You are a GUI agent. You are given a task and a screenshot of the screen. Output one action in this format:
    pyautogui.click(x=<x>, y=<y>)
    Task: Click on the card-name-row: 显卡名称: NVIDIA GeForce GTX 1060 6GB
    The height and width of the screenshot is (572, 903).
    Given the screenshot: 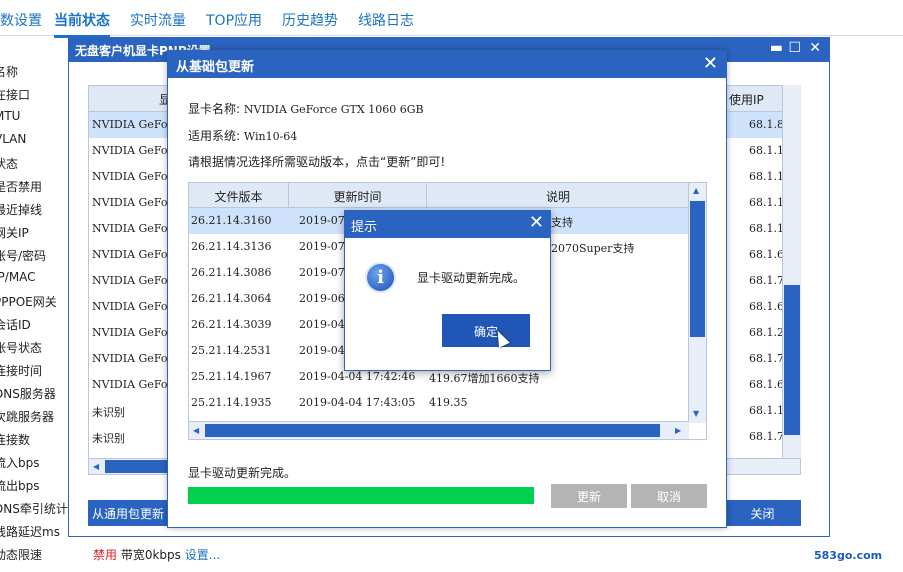 What is the action you would take?
    pyautogui.click(x=306, y=108)
    